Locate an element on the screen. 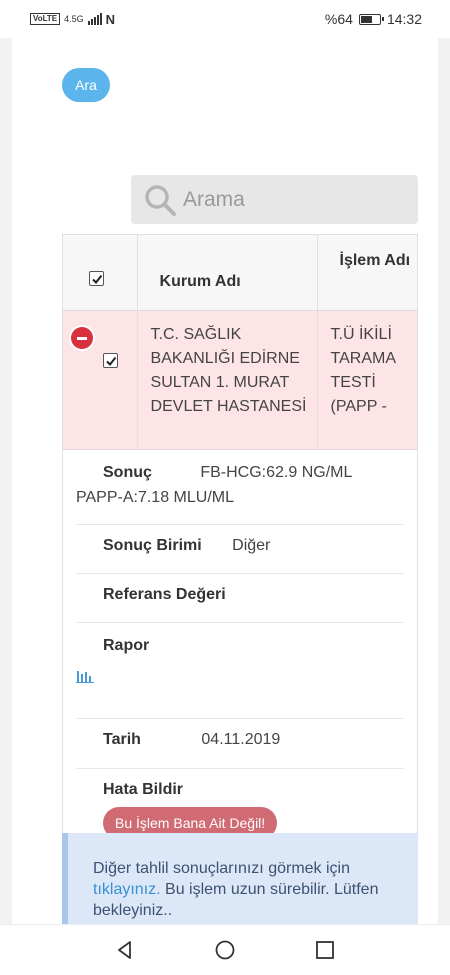 The width and height of the screenshot is (450, 975). row-checkbox-cell is located at coordinates (100, 380).